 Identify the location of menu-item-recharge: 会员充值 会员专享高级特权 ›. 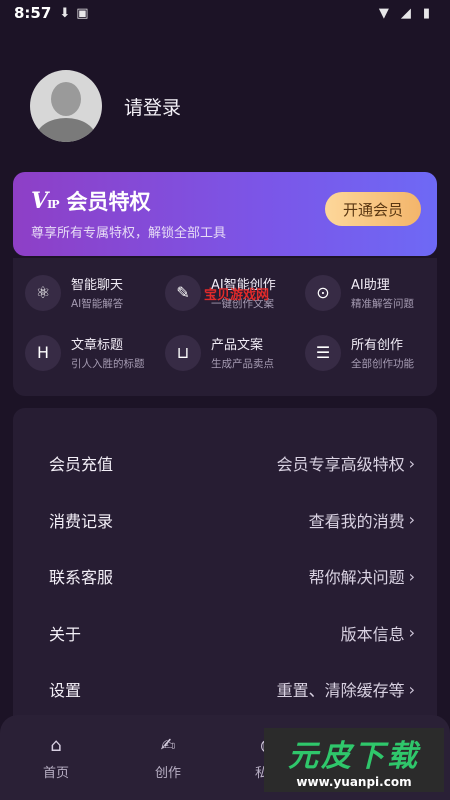
(225, 463).